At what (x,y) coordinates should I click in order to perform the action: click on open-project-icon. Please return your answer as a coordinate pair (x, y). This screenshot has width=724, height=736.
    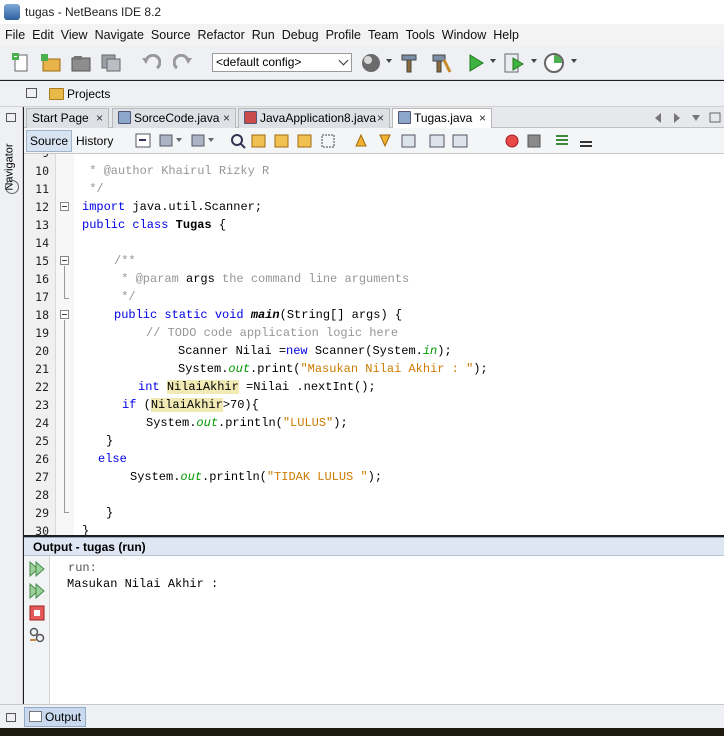
    Looking at the image, I should click on (81, 63).